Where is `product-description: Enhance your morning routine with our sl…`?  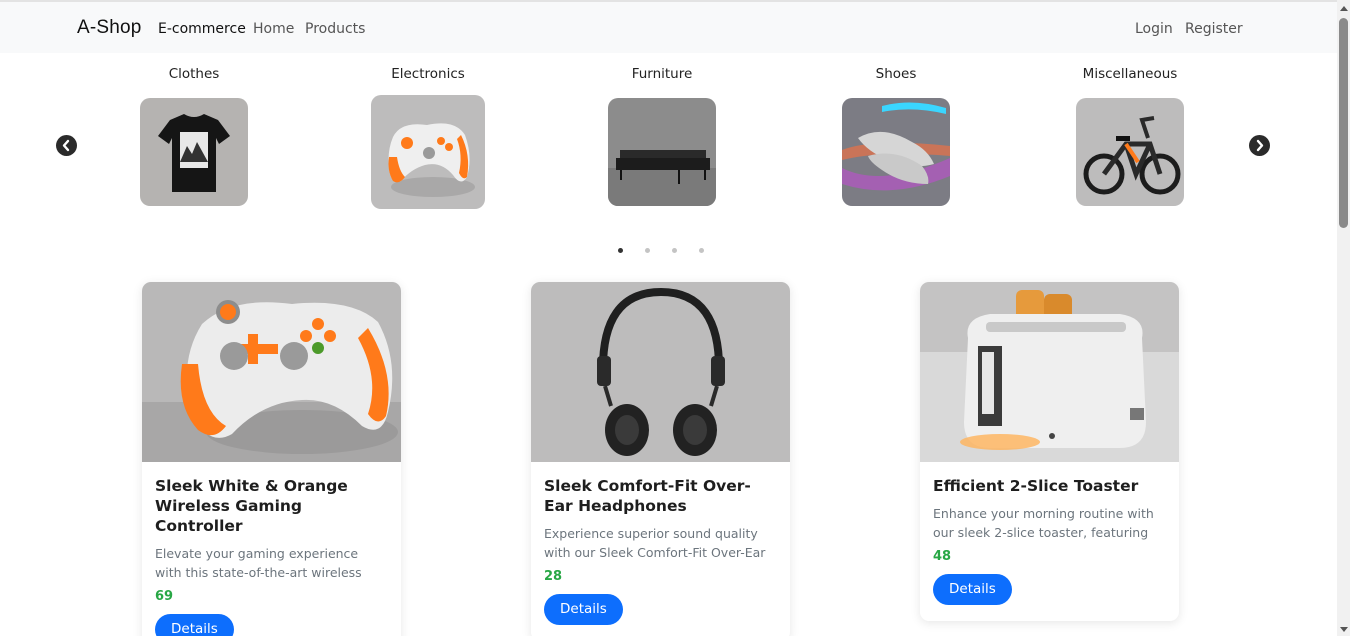 product-description: Enhance your morning routine with our sl… is located at coordinates (1043, 523).